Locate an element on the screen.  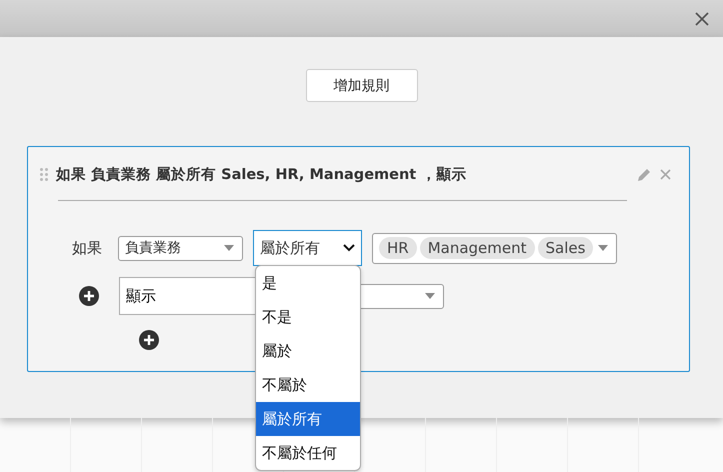
chevron-icon is located at coordinates (349, 248).